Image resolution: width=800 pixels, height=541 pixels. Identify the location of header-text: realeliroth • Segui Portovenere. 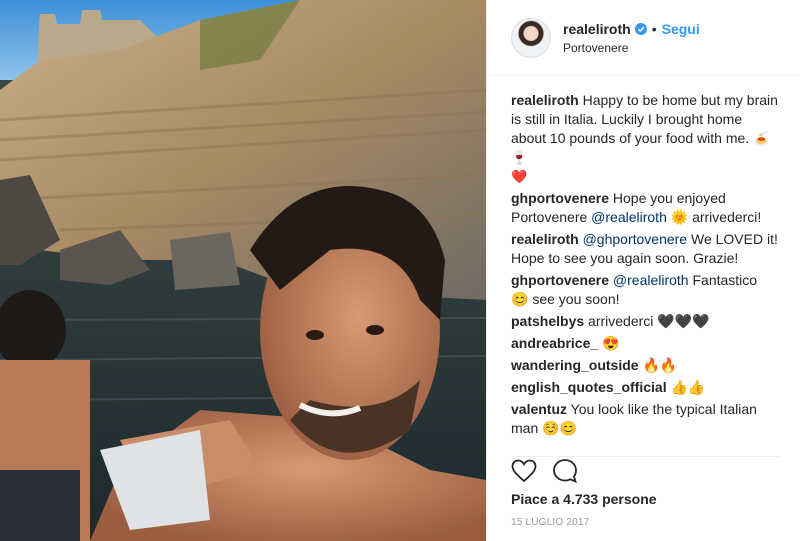
(631, 38).